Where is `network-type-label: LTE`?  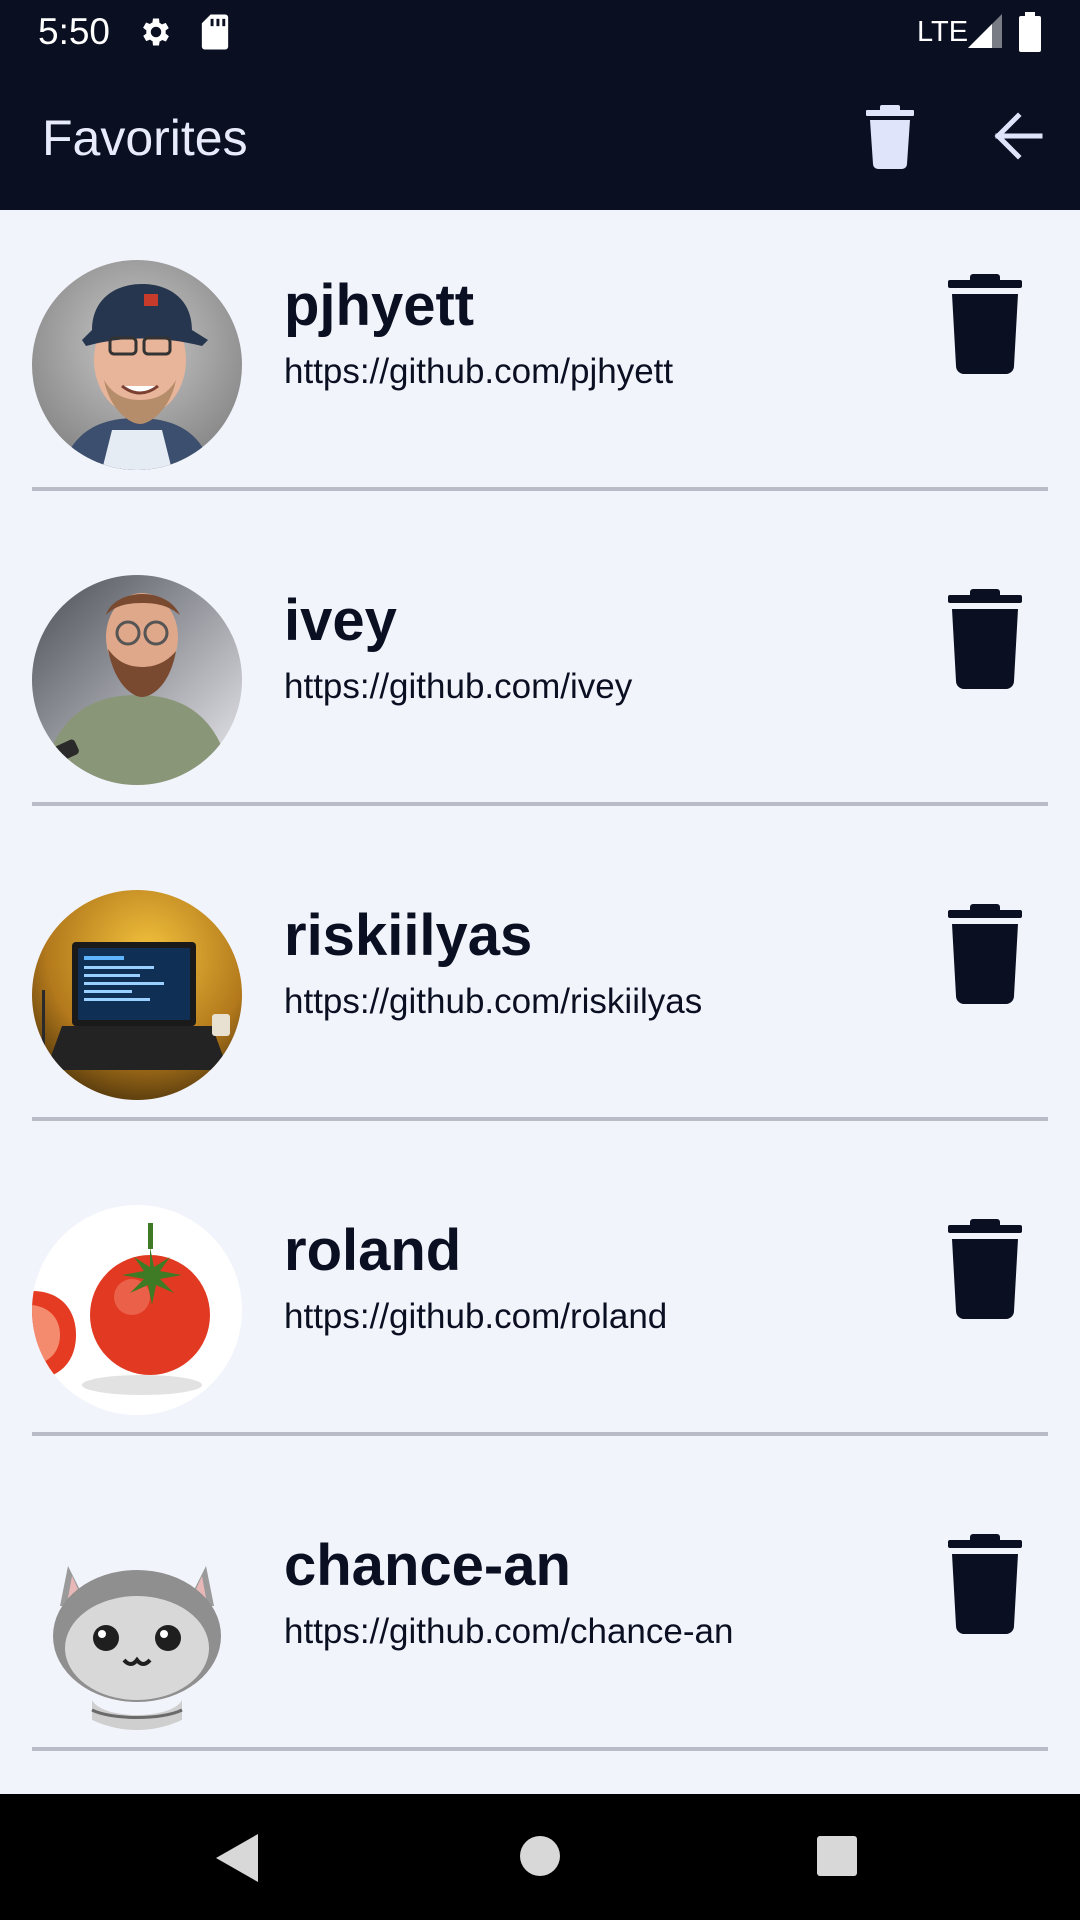
network-type-label: LTE is located at coordinates (943, 32).